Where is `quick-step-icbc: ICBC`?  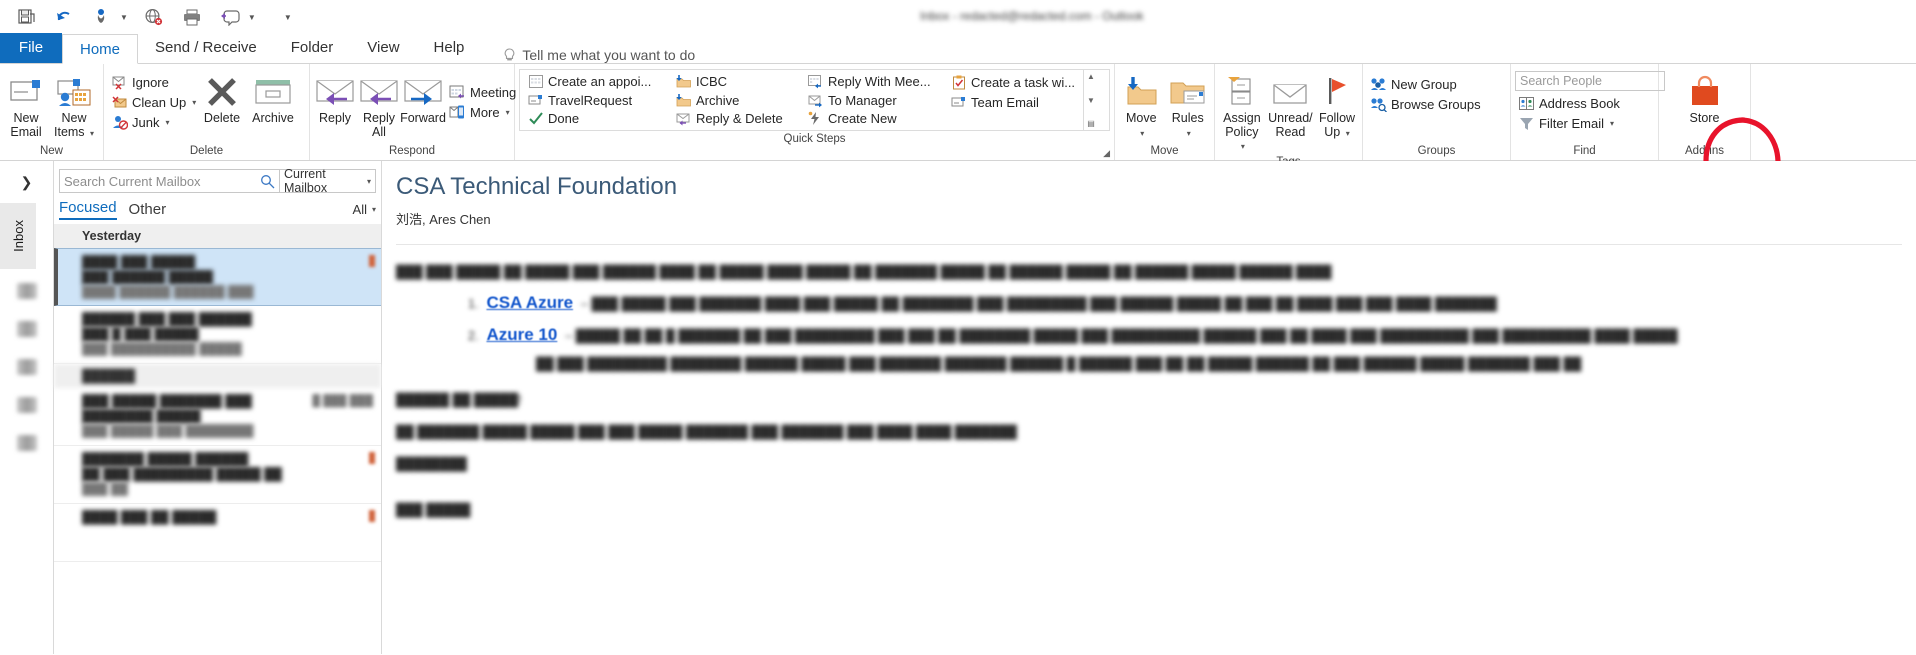
quick-step-icbc: ICBC is located at coordinates (734, 81).